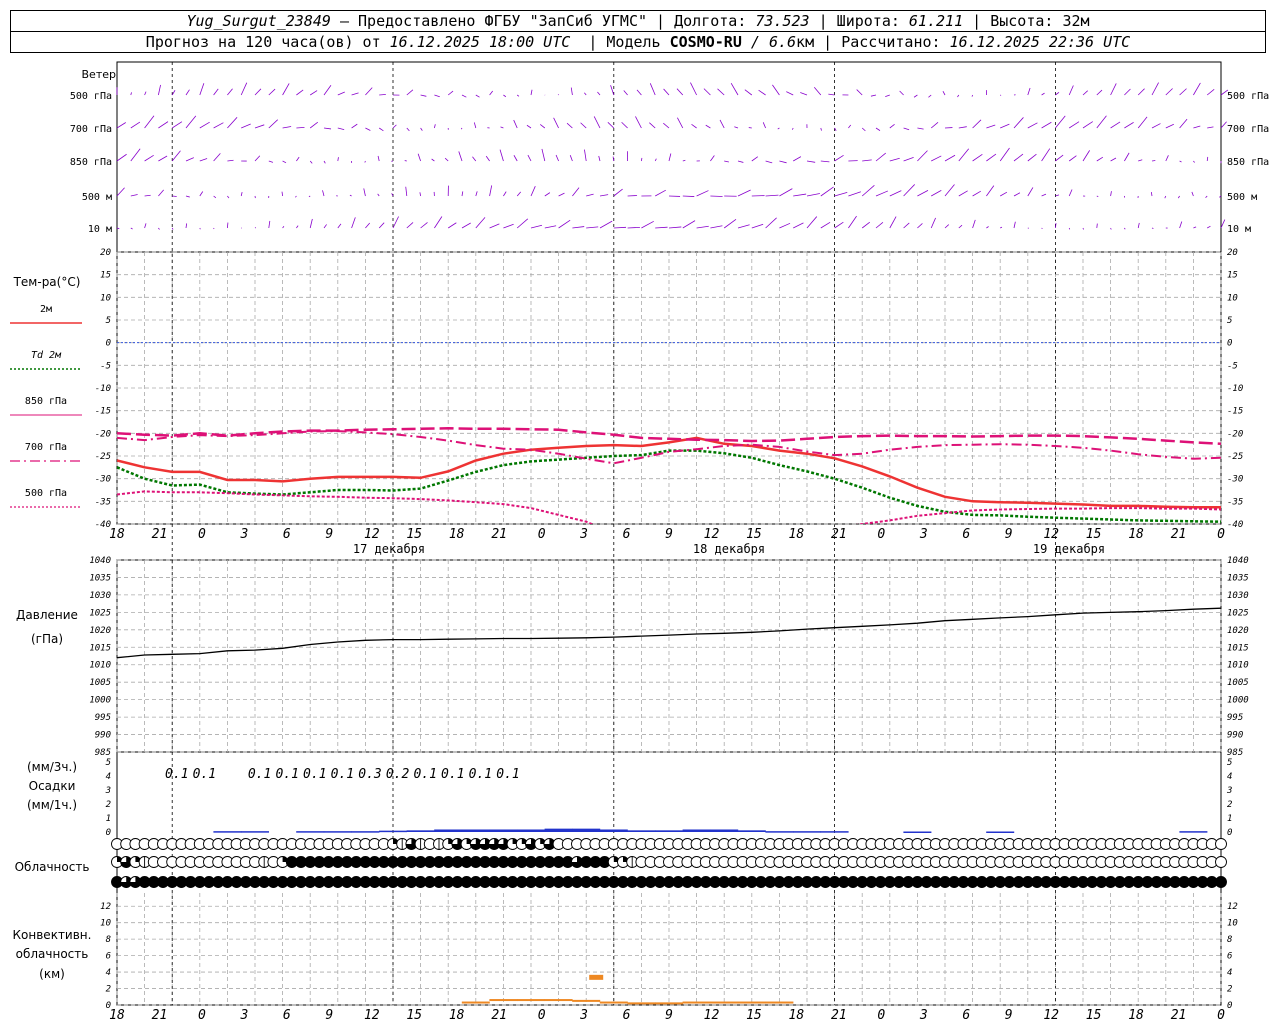 This screenshot has width=1280, height=1024. What do you see at coordinates (1221, 844) in the screenshot?
I see `cloud-cover-icon` at bounding box center [1221, 844].